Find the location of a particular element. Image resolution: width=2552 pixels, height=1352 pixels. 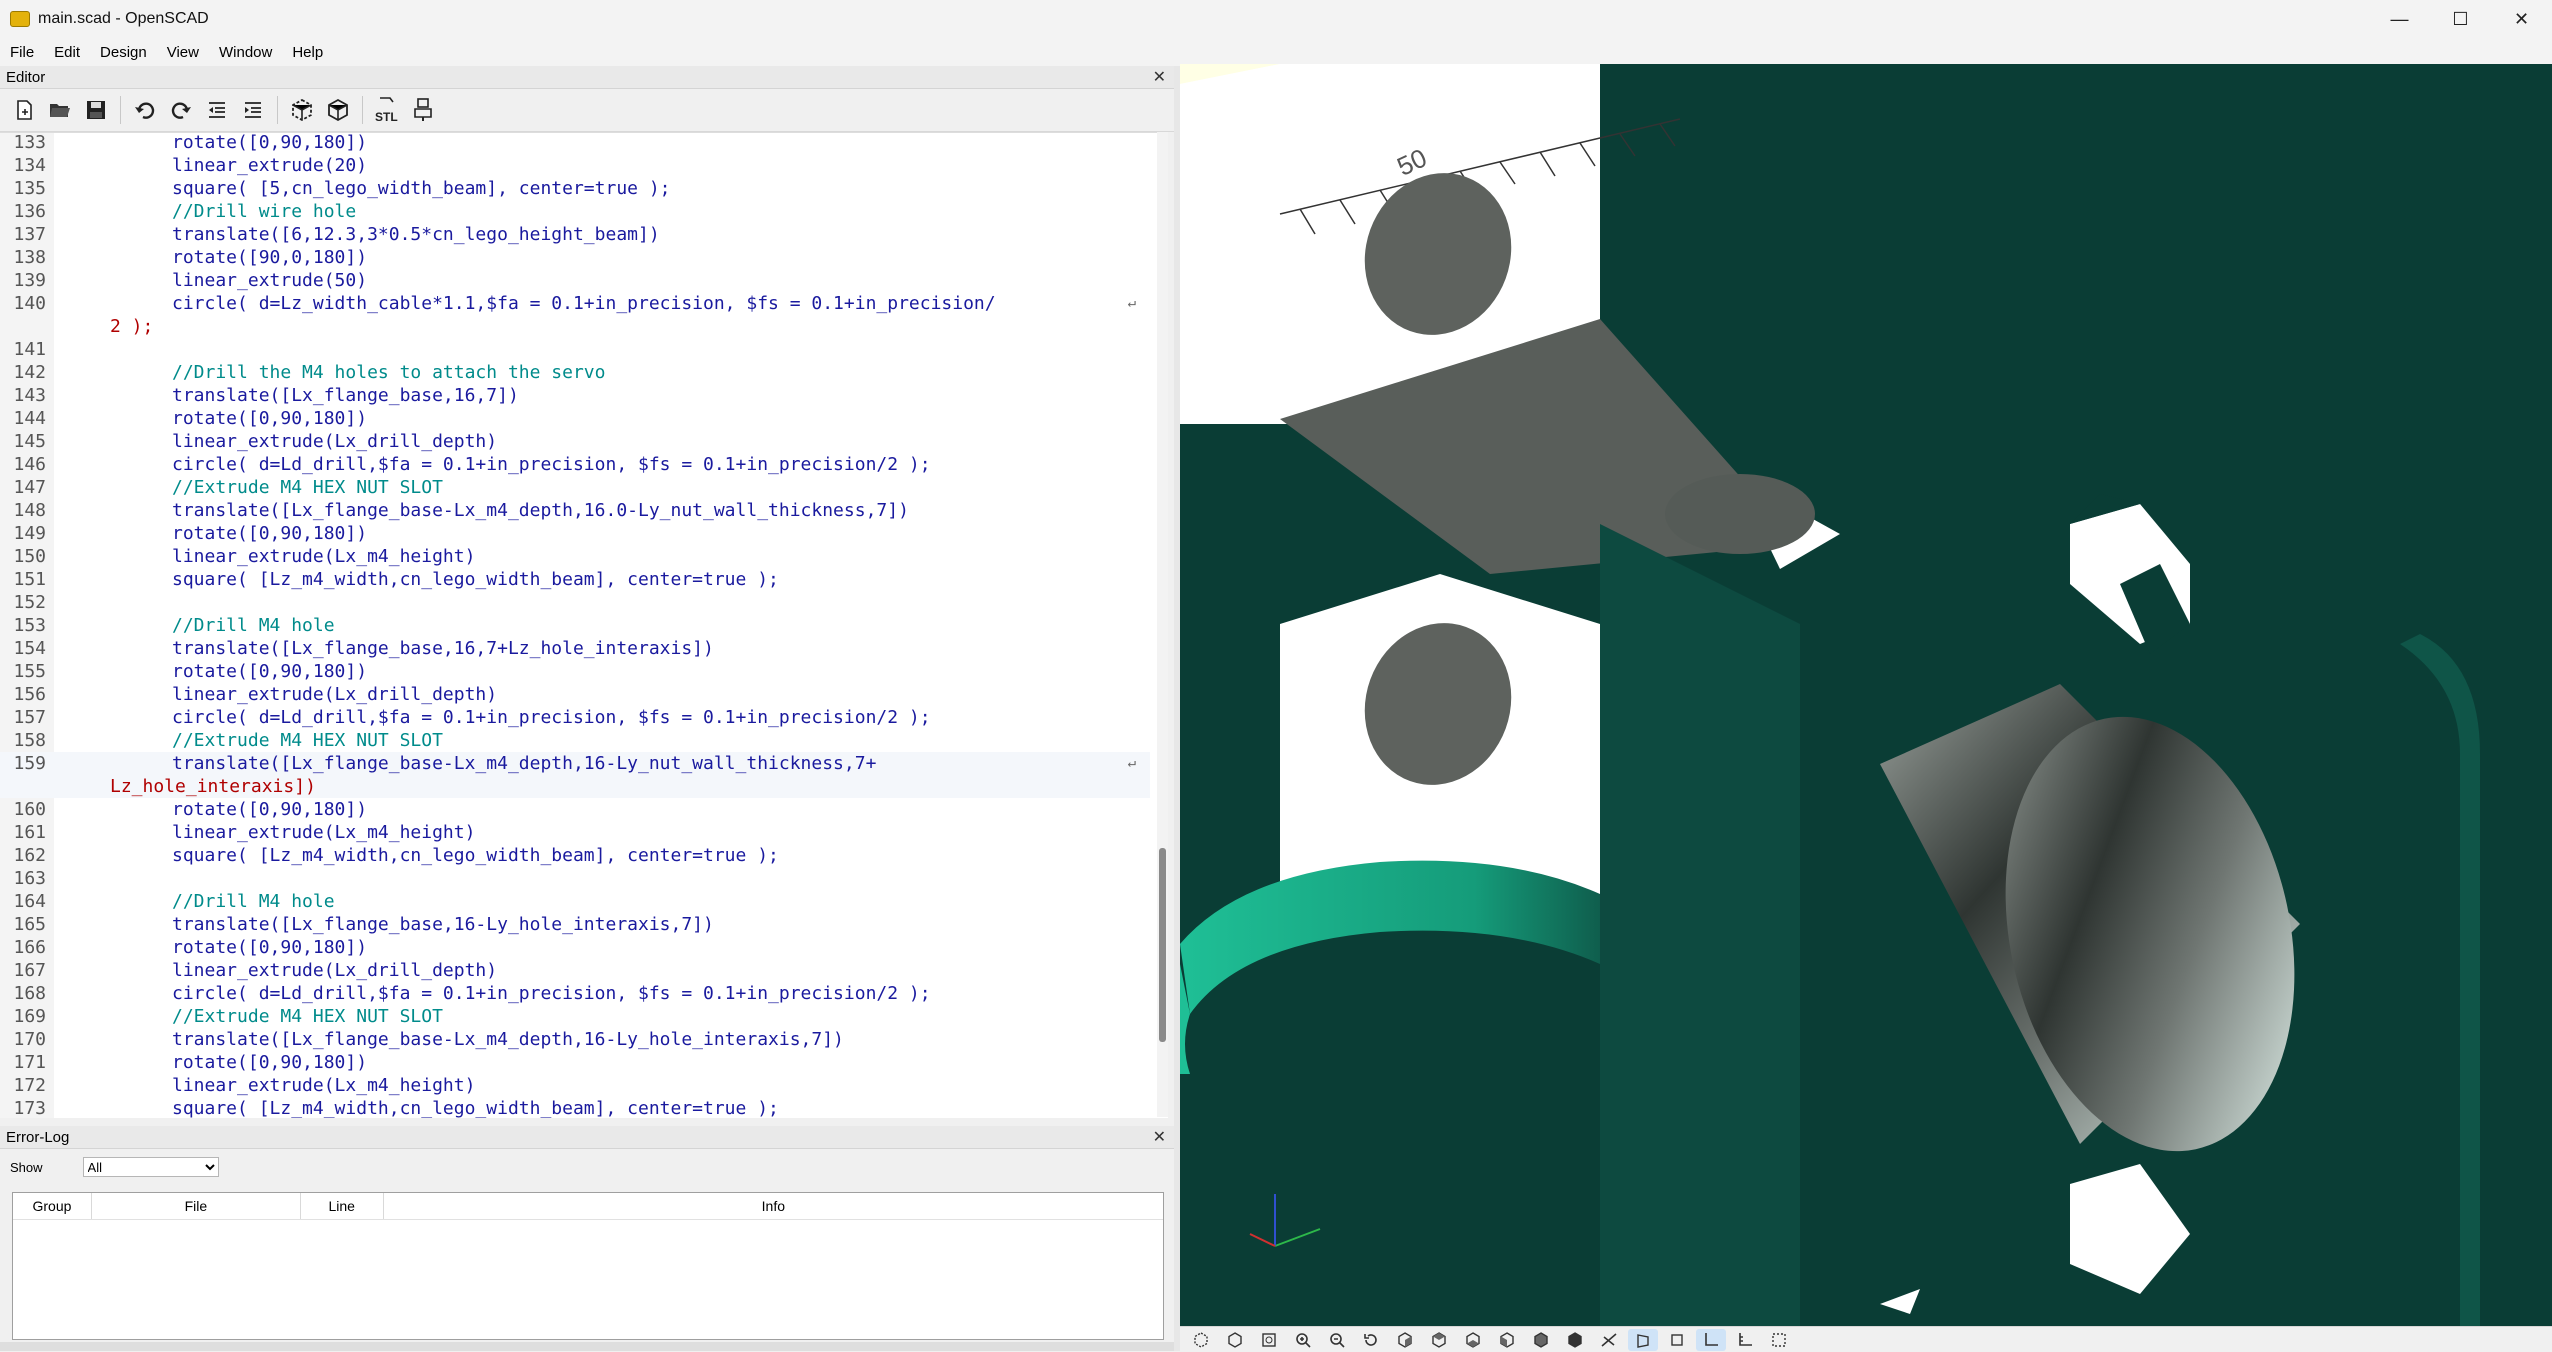

code-line: 172 linear_extrude(Lx_m4_height) is located at coordinates (575, 1085).